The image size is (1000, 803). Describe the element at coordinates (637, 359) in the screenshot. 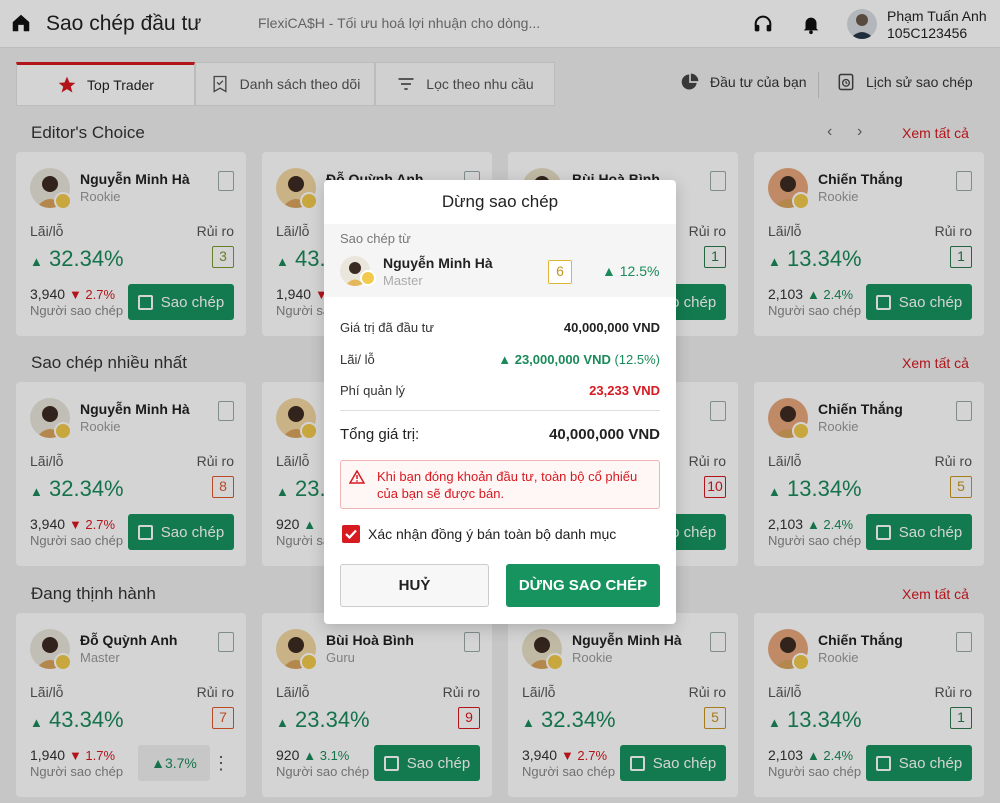

I see `pl-percent: (12.5%)` at that location.